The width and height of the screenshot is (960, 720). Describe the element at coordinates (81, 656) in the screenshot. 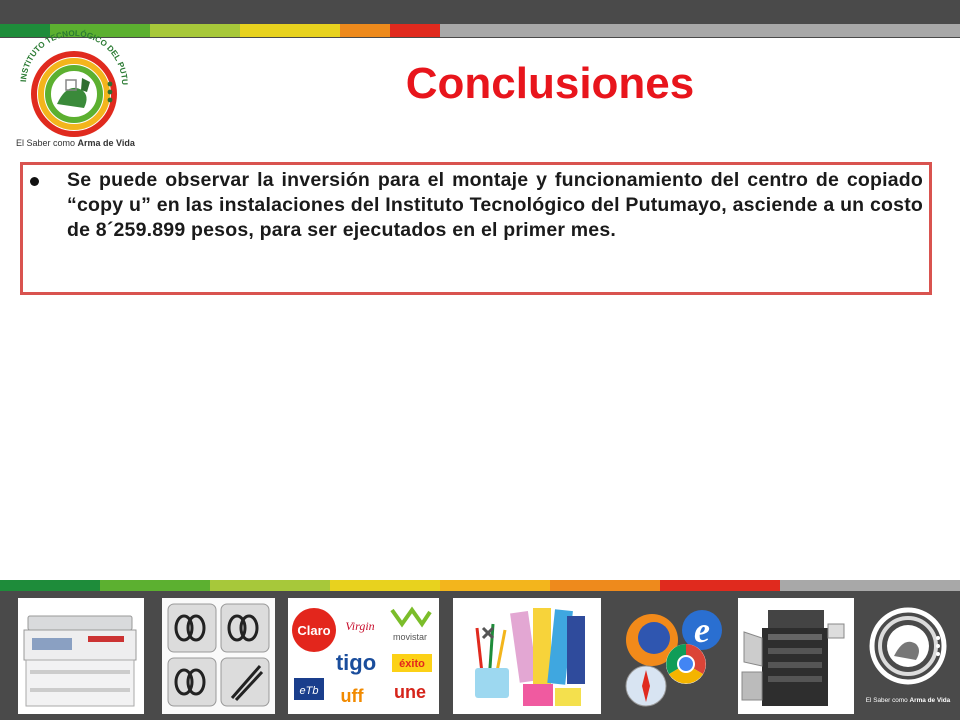

I see `copier-image` at that location.